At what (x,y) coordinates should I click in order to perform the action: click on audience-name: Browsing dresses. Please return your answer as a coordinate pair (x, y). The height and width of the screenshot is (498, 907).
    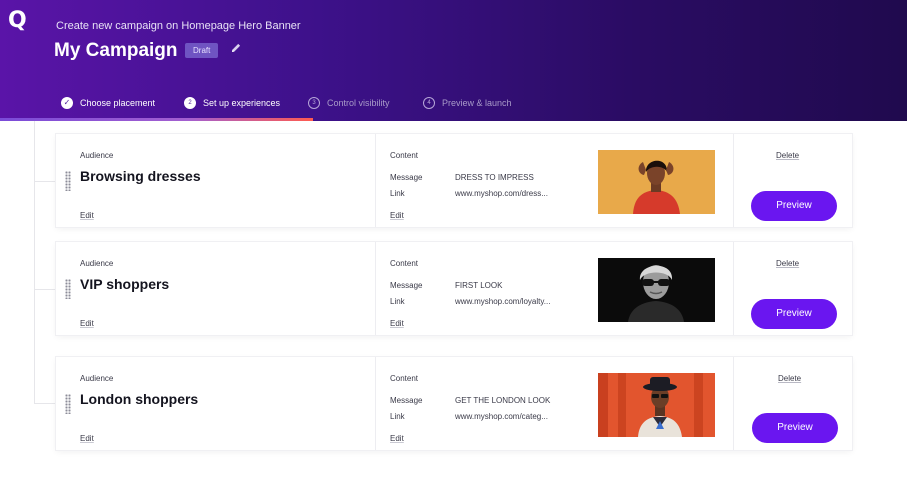
    Looking at the image, I should click on (140, 176).